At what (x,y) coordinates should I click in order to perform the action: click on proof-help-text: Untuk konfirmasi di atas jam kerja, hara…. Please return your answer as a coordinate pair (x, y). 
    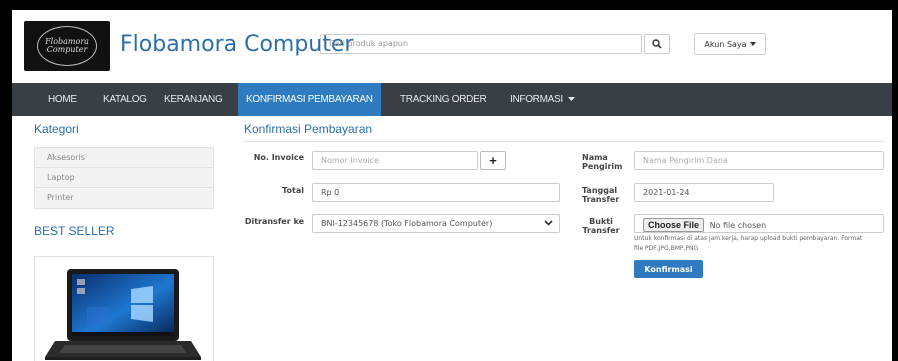
    Looking at the image, I should click on (748, 243).